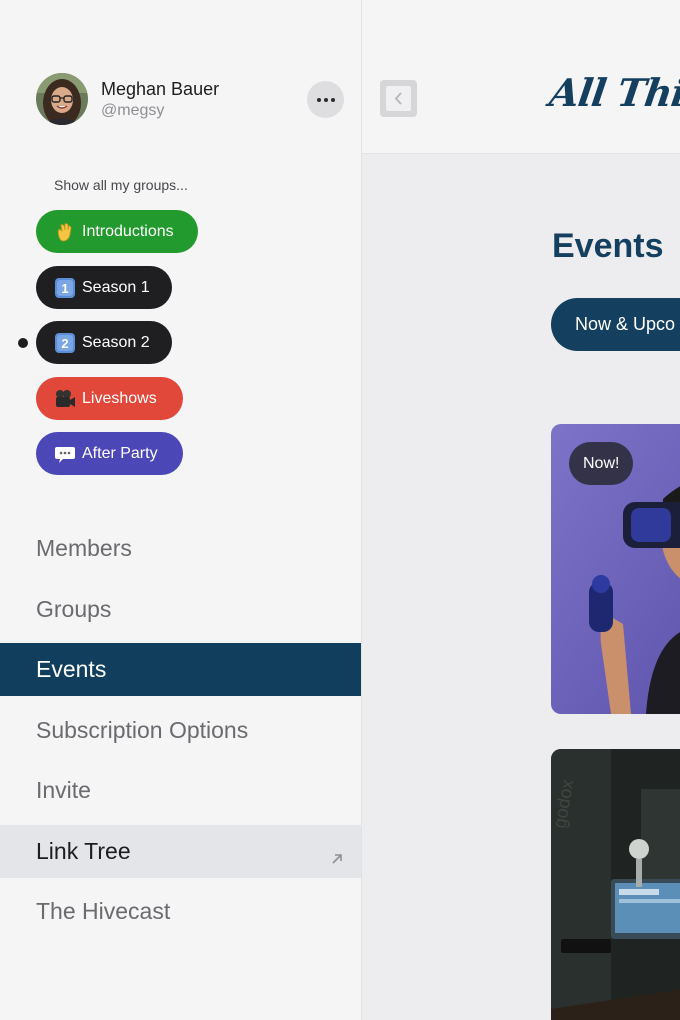 The width and height of the screenshot is (680, 1020). Describe the element at coordinates (180, 790) in the screenshot. I see `nav-item-invite: Invite` at that location.